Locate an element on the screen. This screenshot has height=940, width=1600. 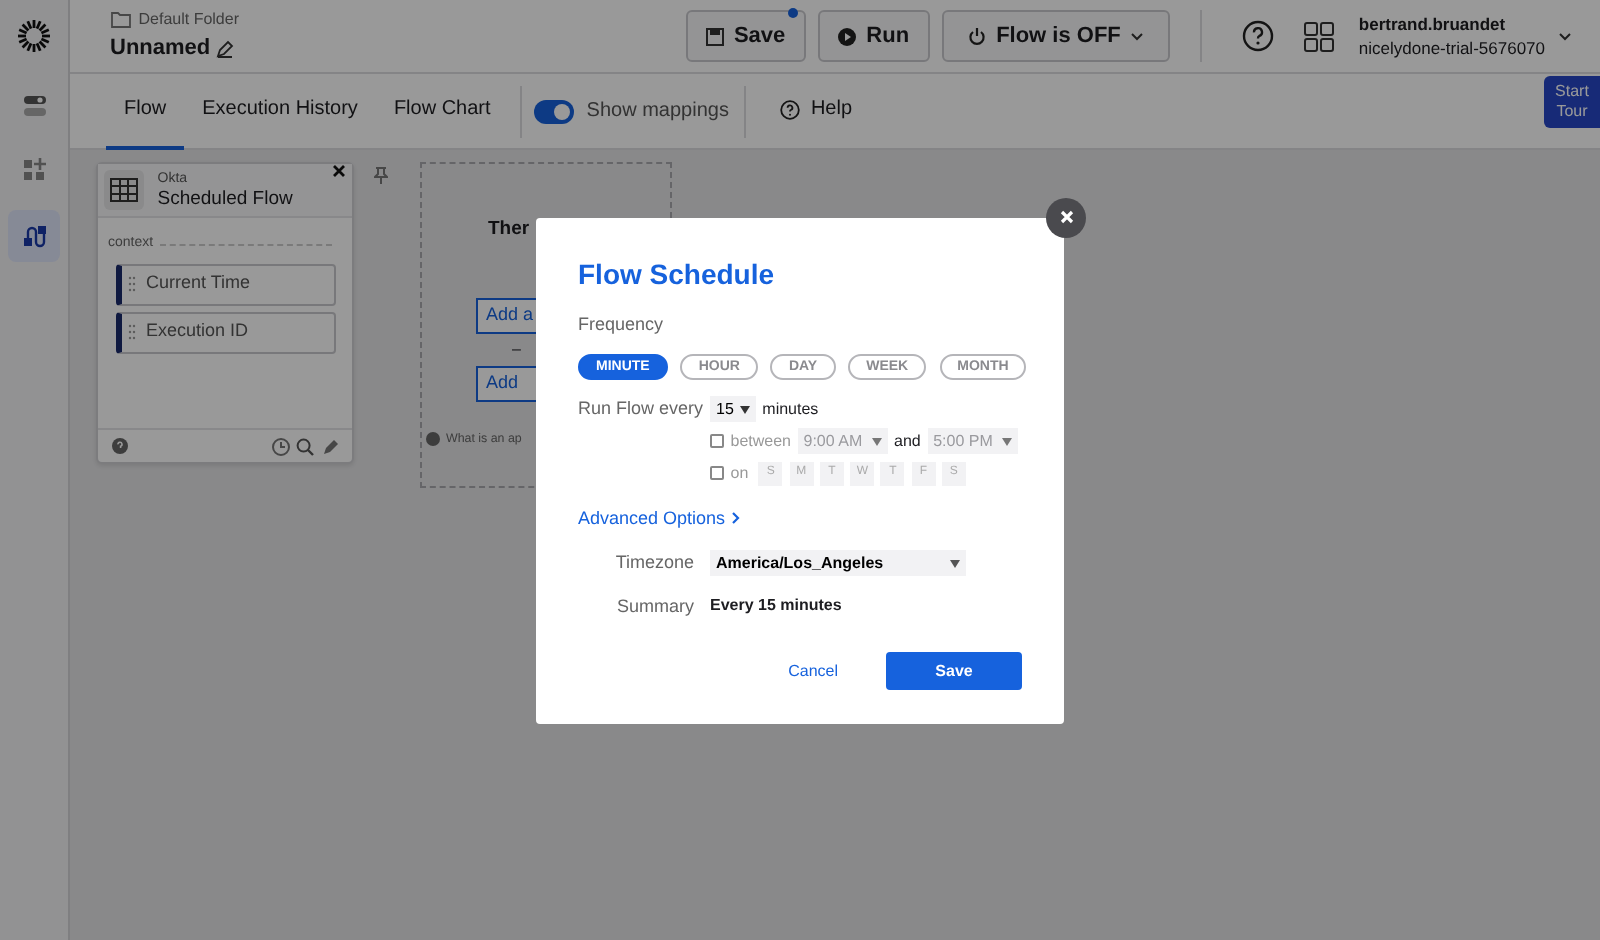
panel-heading: Ther is located at coordinates (509, 230).